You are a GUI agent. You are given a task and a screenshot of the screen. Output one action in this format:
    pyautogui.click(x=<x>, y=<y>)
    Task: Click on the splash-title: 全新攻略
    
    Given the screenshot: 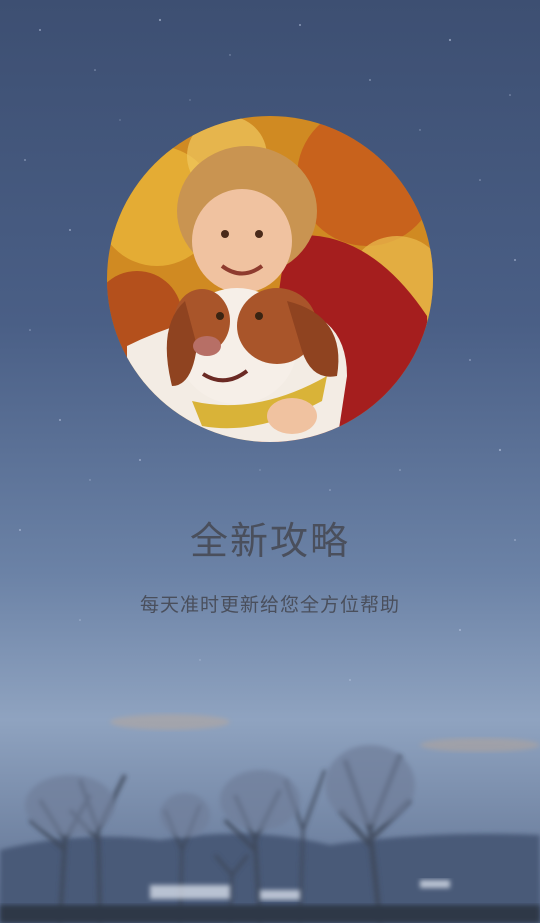 What is the action you would take?
    pyautogui.click(x=269, y=541)
    